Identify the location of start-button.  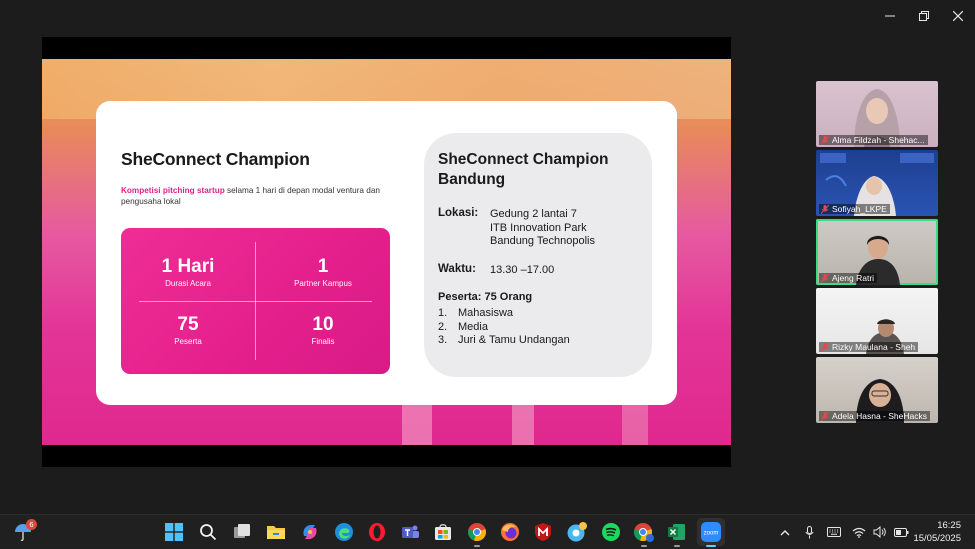
(174, 532).